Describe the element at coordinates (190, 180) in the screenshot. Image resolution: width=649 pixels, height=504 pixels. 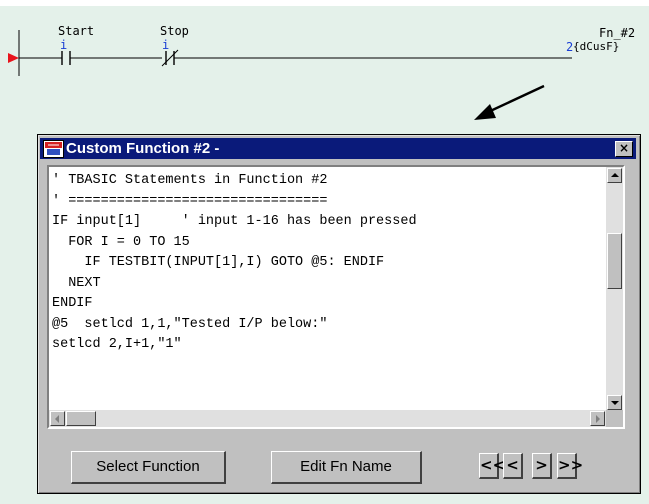
I see `code-line: ' TBASIC Statements in Function #2` at that location.